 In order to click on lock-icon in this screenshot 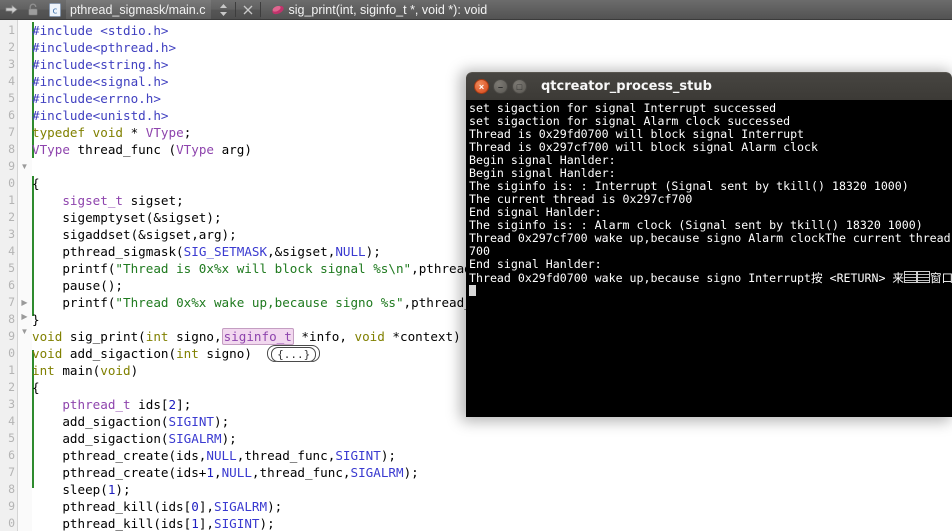, I will do `click(33, 9)`.